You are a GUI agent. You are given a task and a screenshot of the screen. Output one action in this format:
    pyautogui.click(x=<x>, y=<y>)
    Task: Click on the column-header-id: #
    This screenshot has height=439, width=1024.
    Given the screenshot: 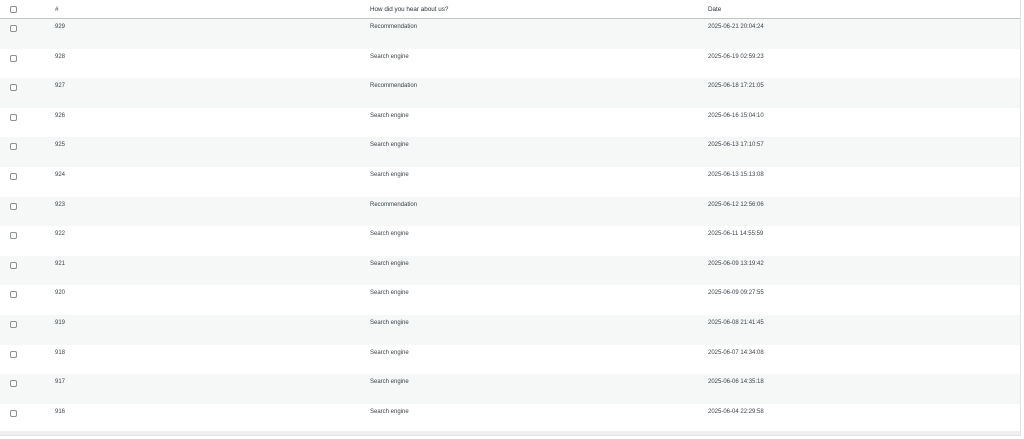 What is the action you would take?
    pyautogui.click(x=57, y=9)
    